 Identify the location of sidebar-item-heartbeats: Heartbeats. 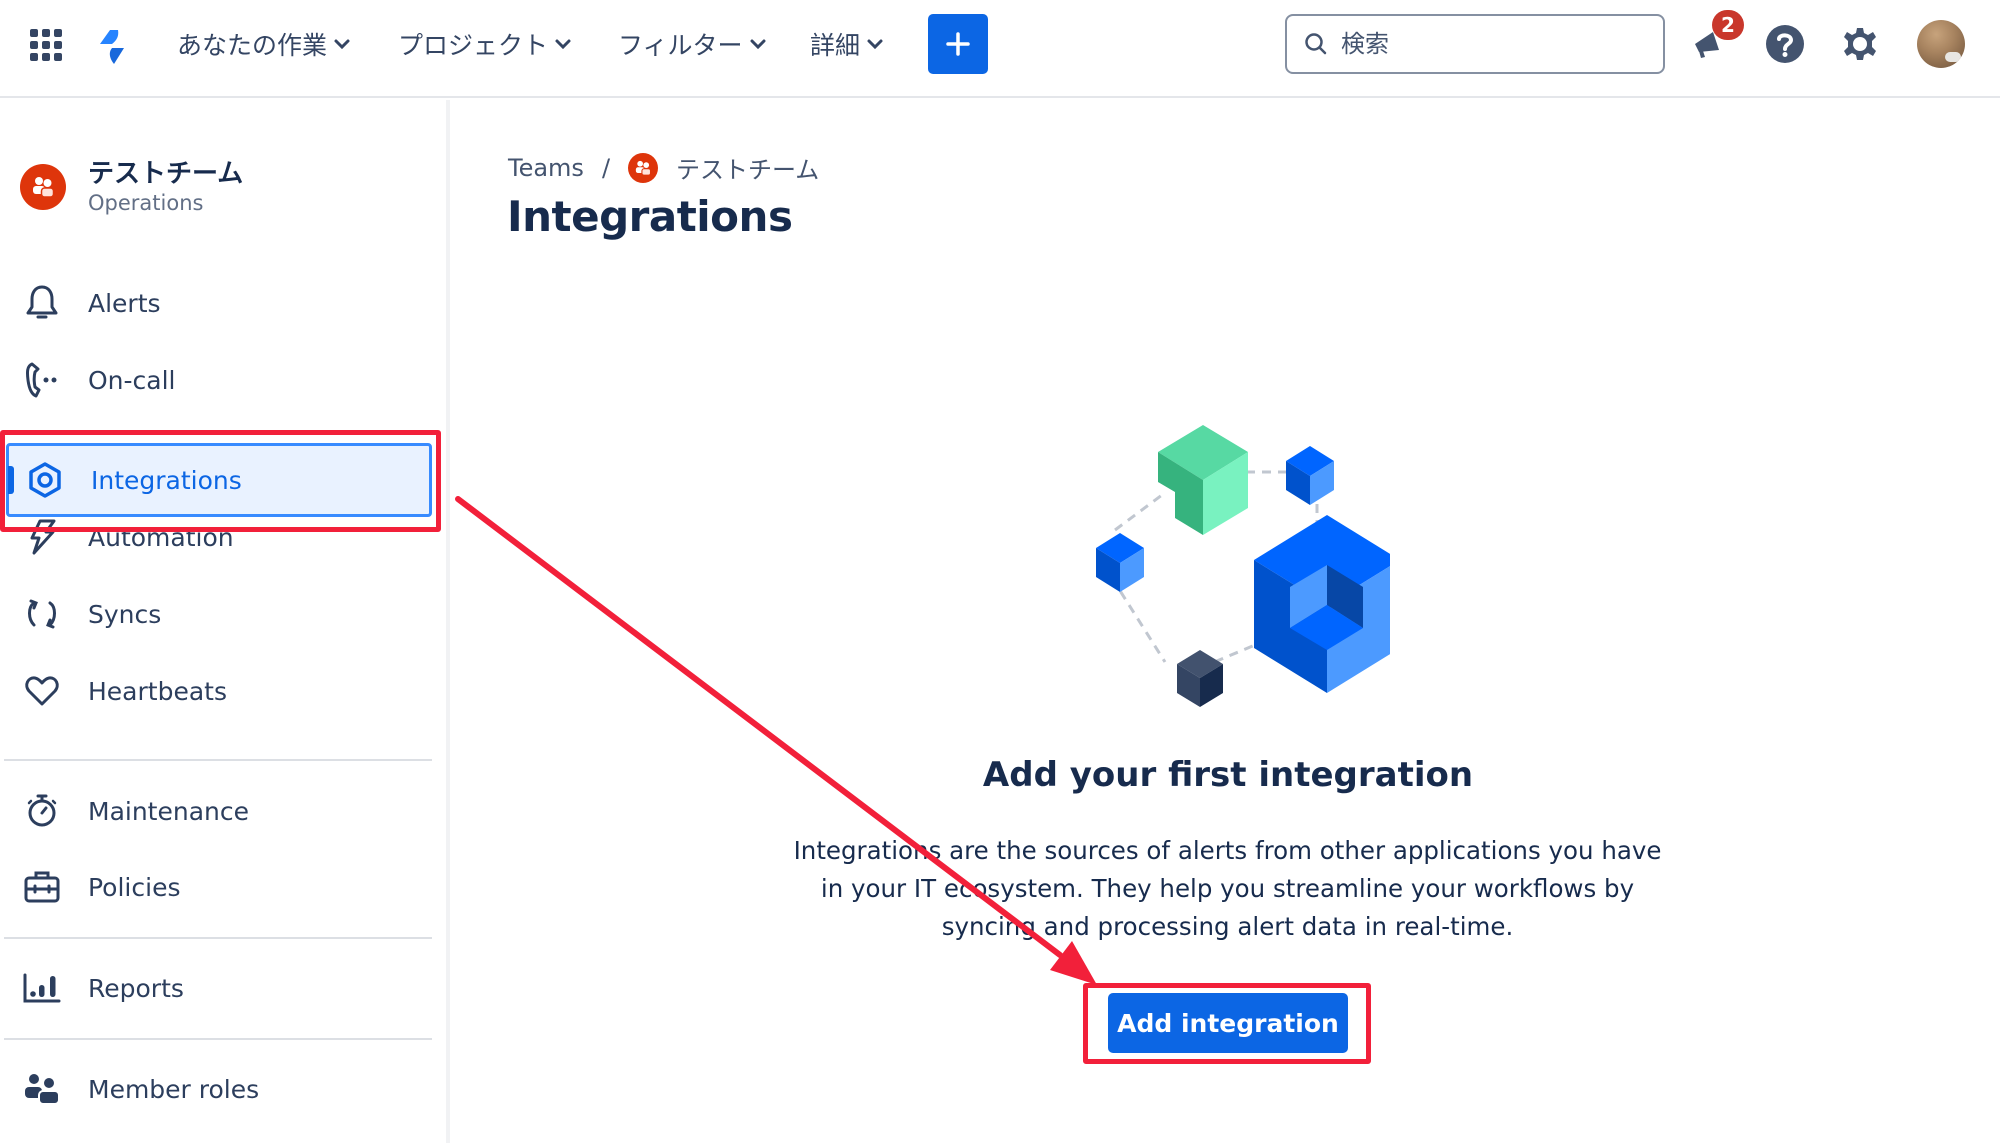
(220, 691).